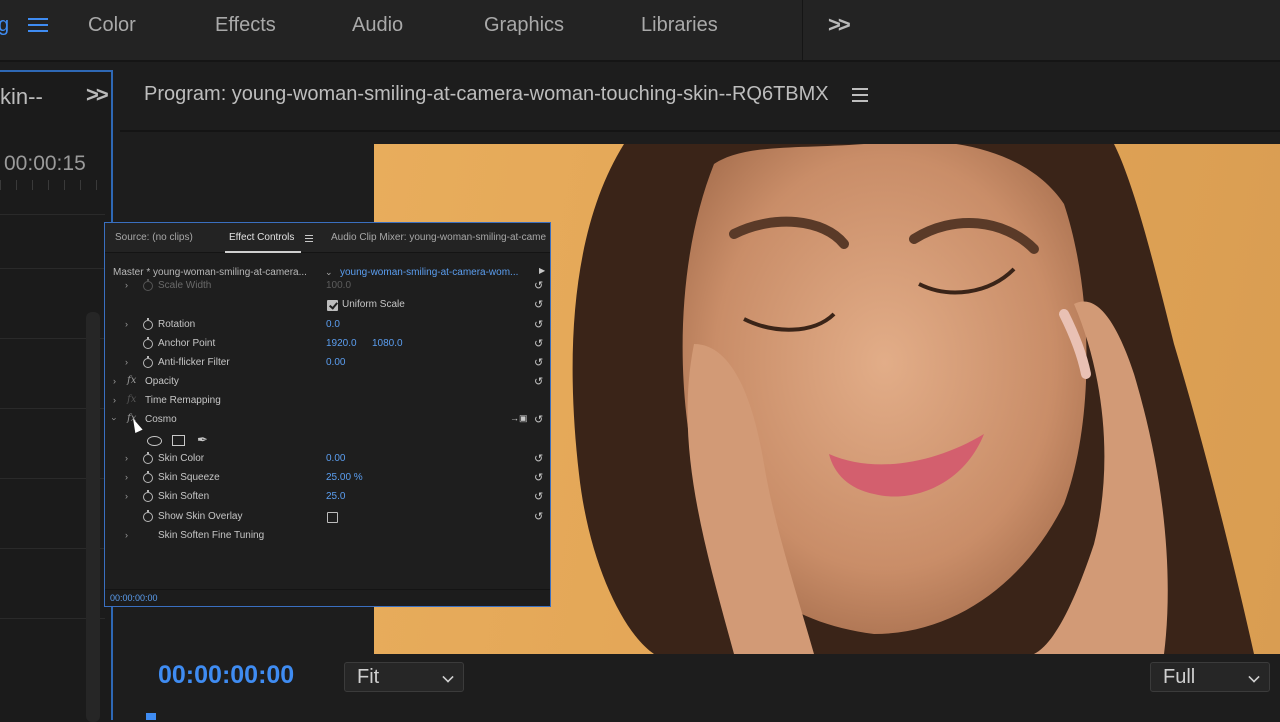 This screenshot has width=1280, height=722. What do you see at coordinates (93, 517) in the screenshot?
I see `vertical-scrollbar` at bounding box center [93, 517].